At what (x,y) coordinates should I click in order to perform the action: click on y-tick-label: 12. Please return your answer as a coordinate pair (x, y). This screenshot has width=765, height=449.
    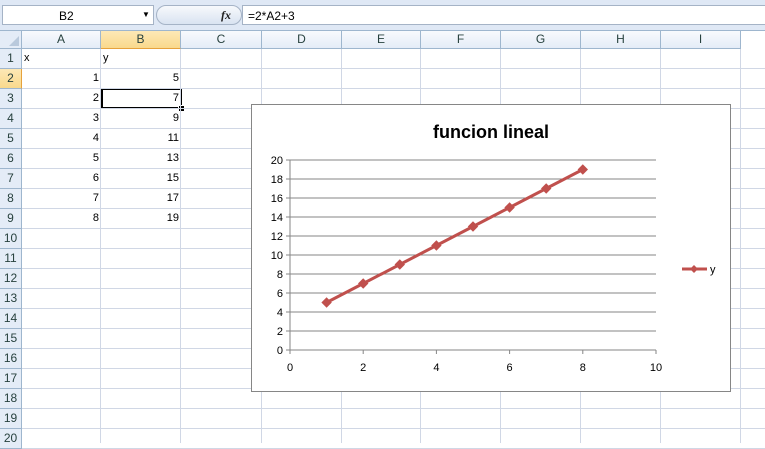
    Looking at the image, I should click on (277, 237).